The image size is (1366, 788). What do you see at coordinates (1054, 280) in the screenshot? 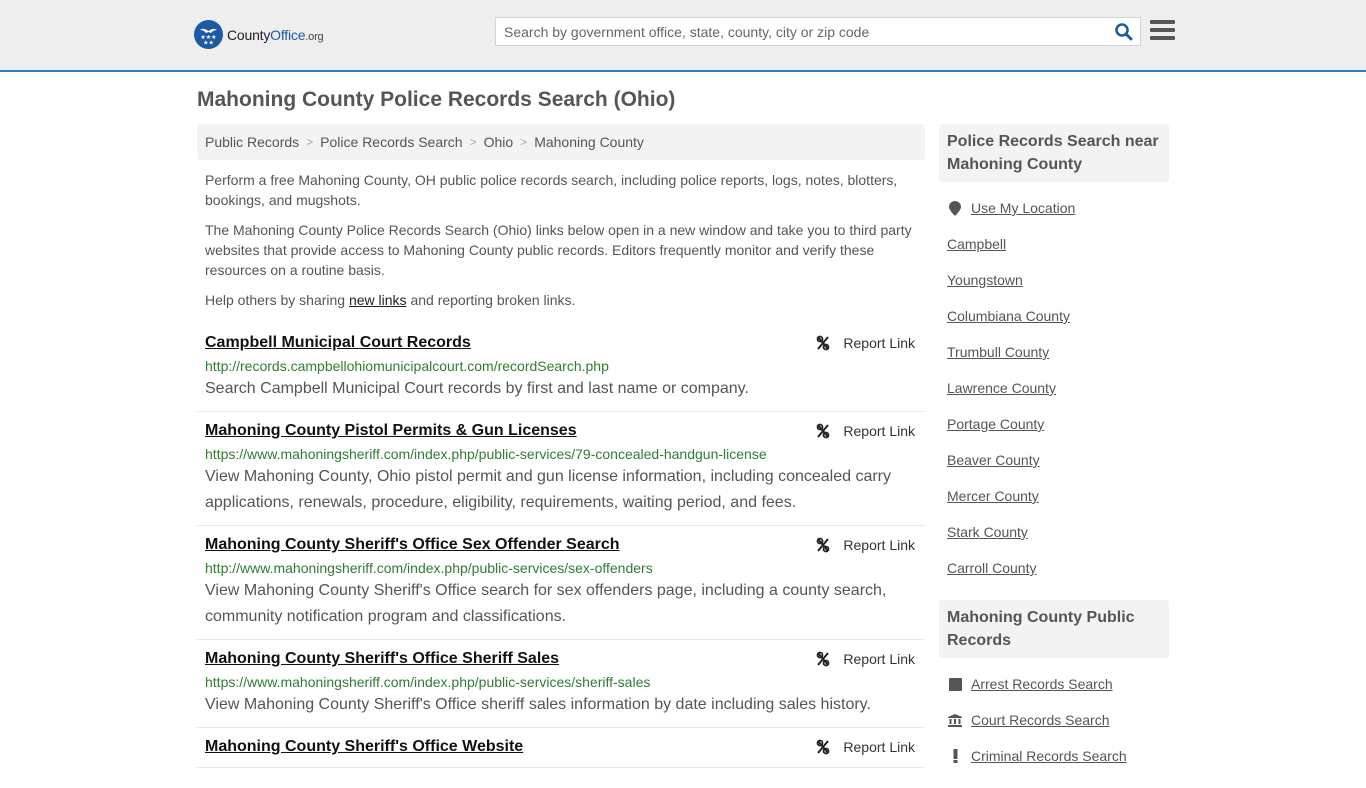
I see `nearby-item: Youngstown` at bounding box center [1054, 280].